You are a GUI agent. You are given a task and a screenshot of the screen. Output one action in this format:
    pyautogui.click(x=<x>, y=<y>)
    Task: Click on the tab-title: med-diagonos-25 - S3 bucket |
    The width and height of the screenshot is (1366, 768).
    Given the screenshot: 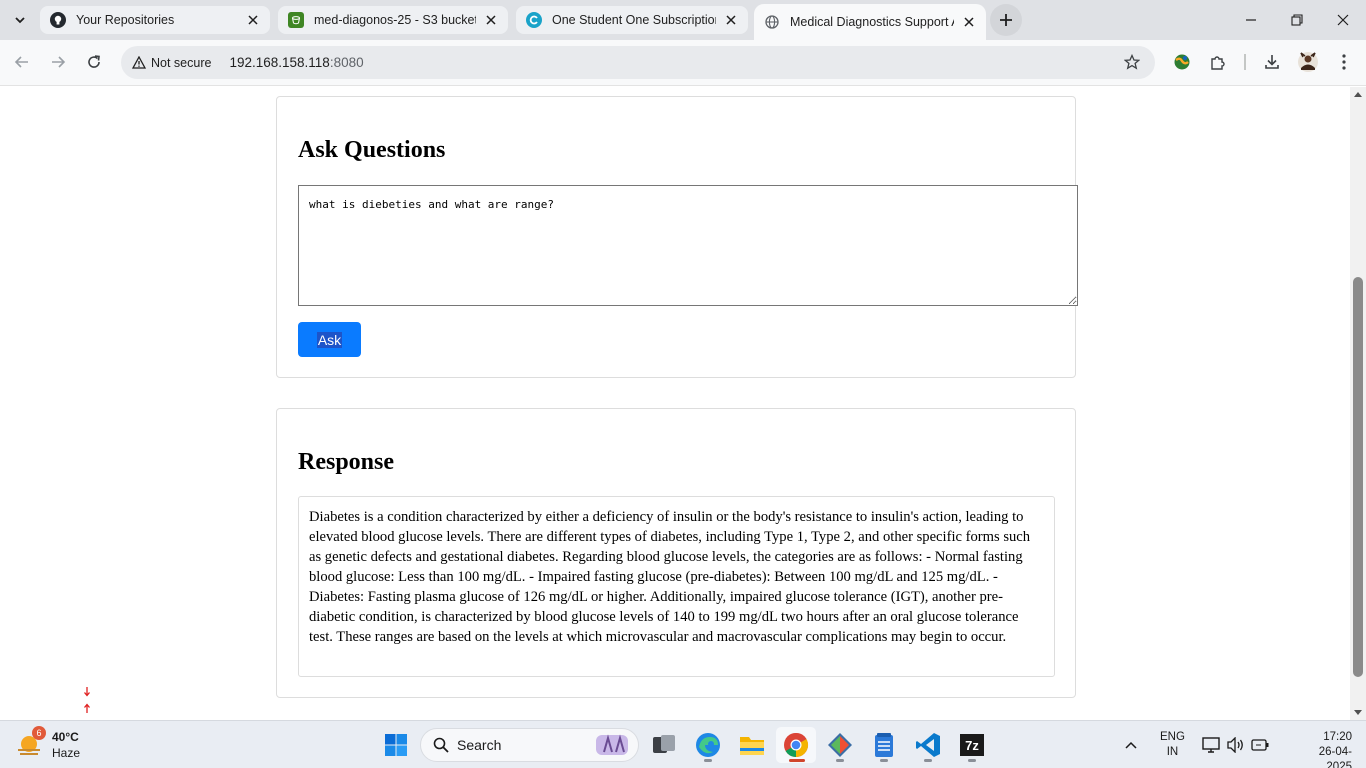 What is the action you would take?
    pyautogui.click(x=395, y=20)
    